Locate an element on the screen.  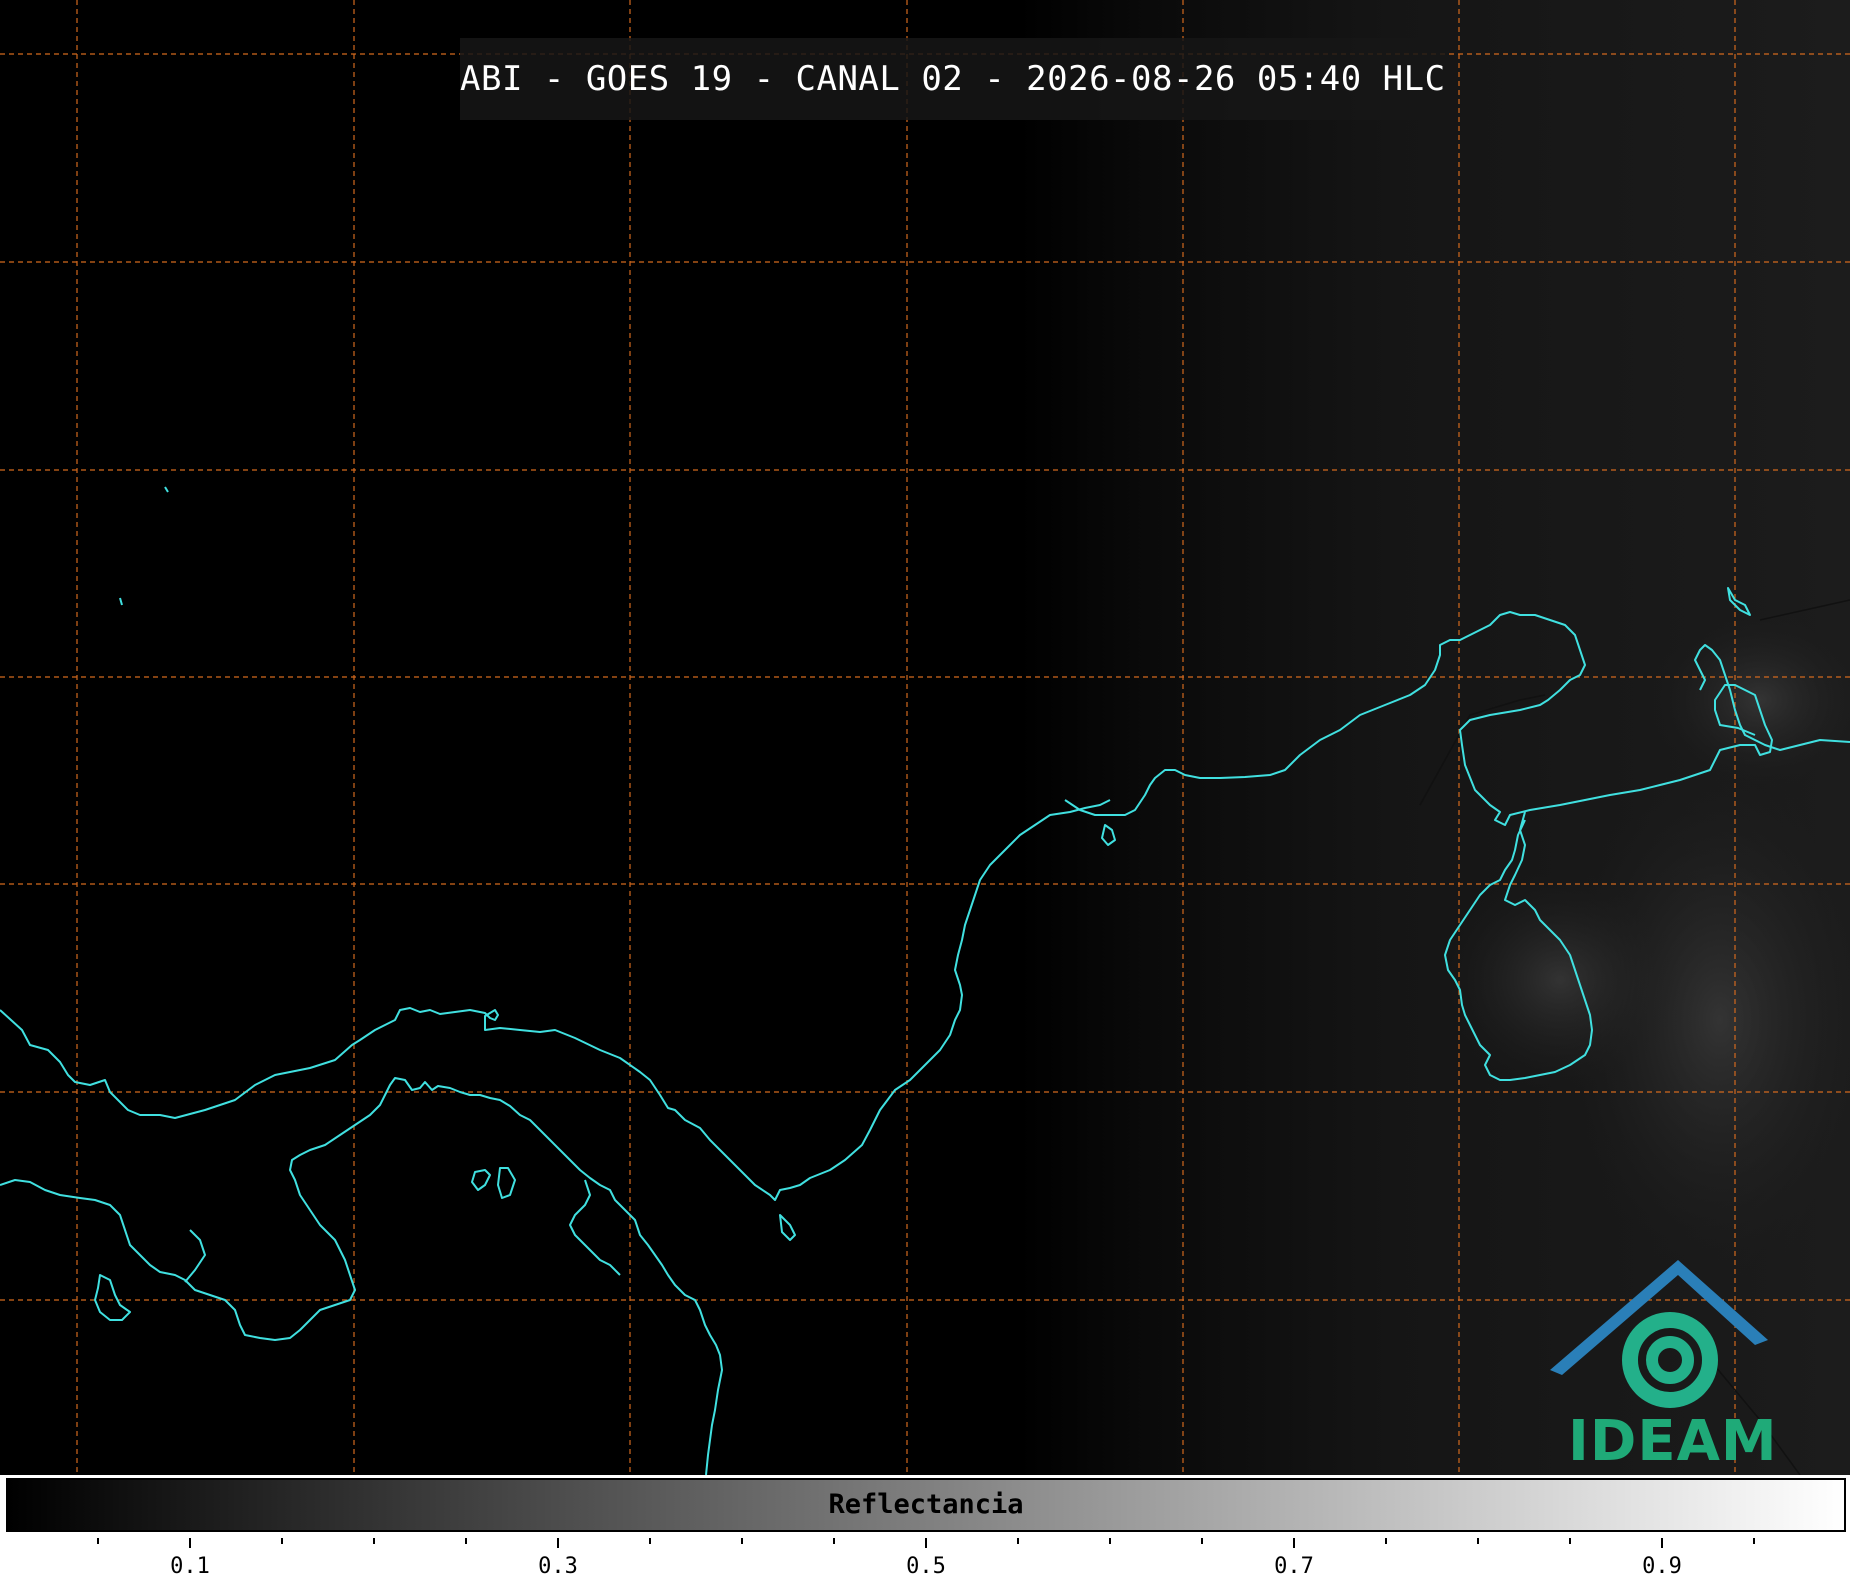
colorbar-axis: 0.1 0.3 0.5 0.7 0.9 is located at coordinates (925, 1555).